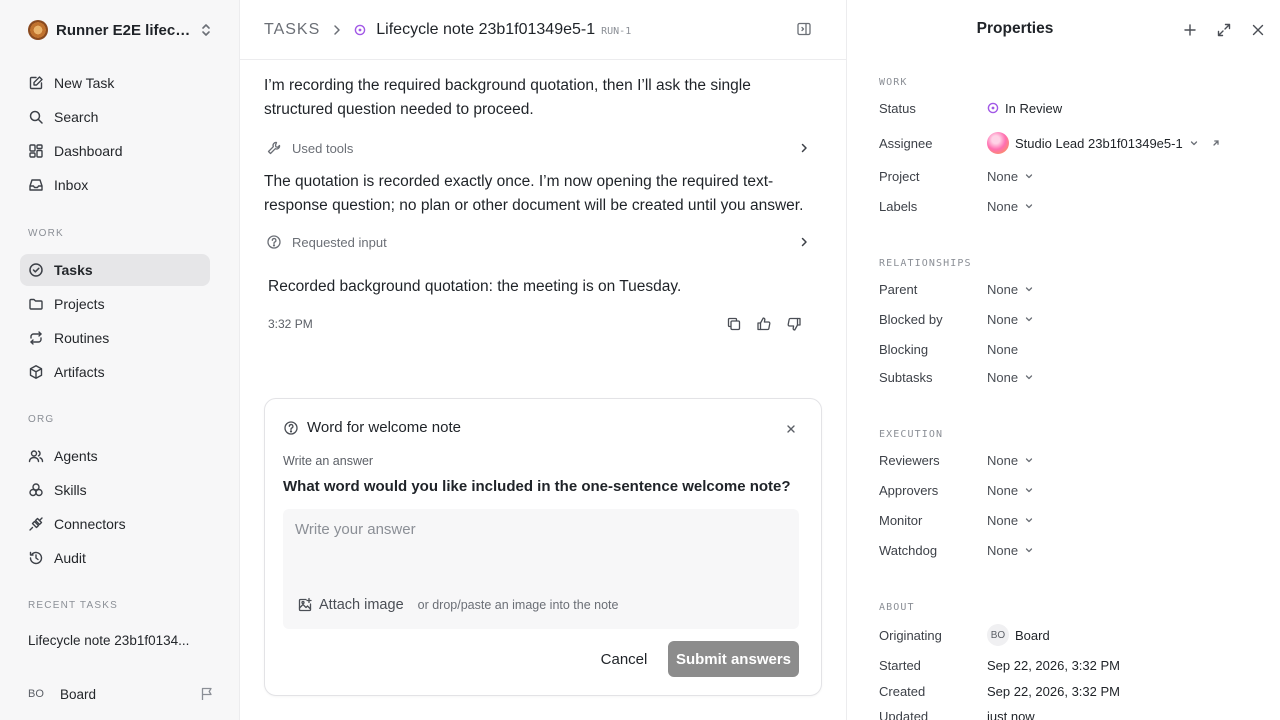  What do you see at coordinates (1010, 289) in the screenshot?
I see `parent-value: None` at bounding box center [1010, 289].